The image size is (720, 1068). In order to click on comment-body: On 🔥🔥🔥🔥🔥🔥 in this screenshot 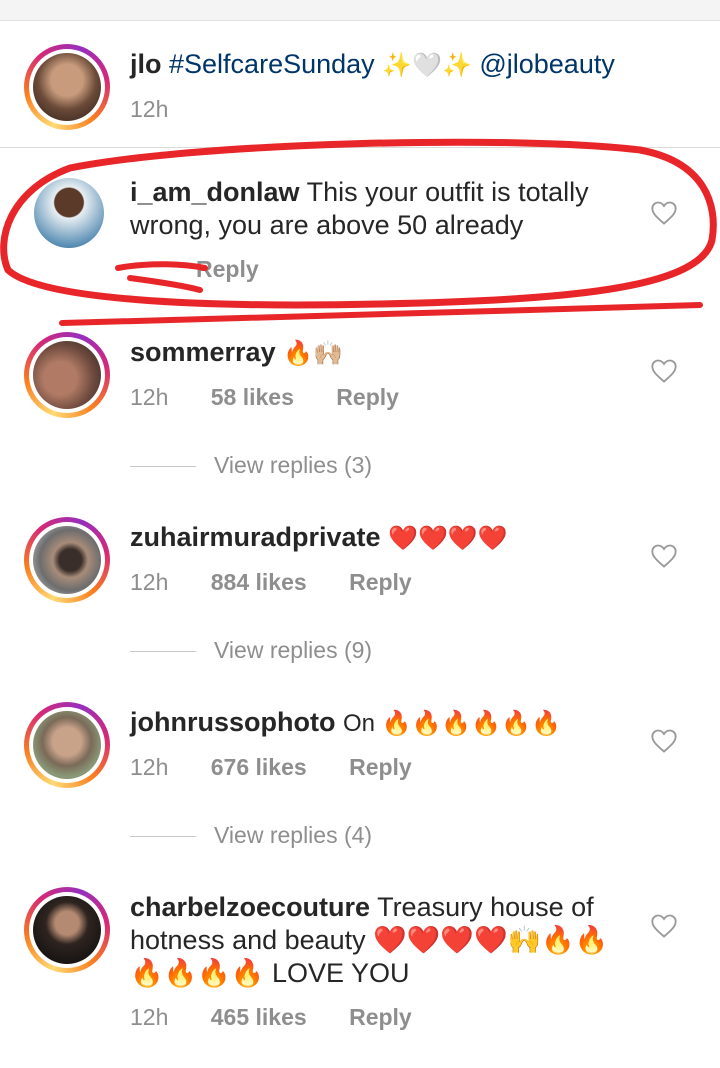, I will do `click(451, 723)`.